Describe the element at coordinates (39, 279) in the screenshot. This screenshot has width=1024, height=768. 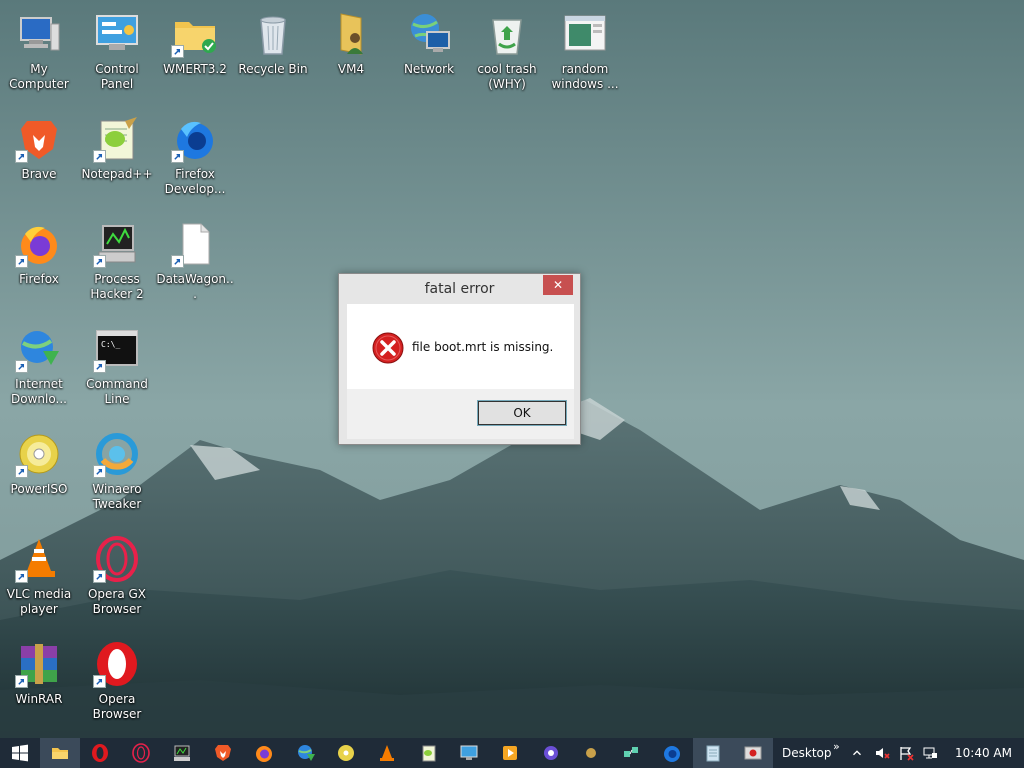
I see `icon-label: Firefox` at that location.